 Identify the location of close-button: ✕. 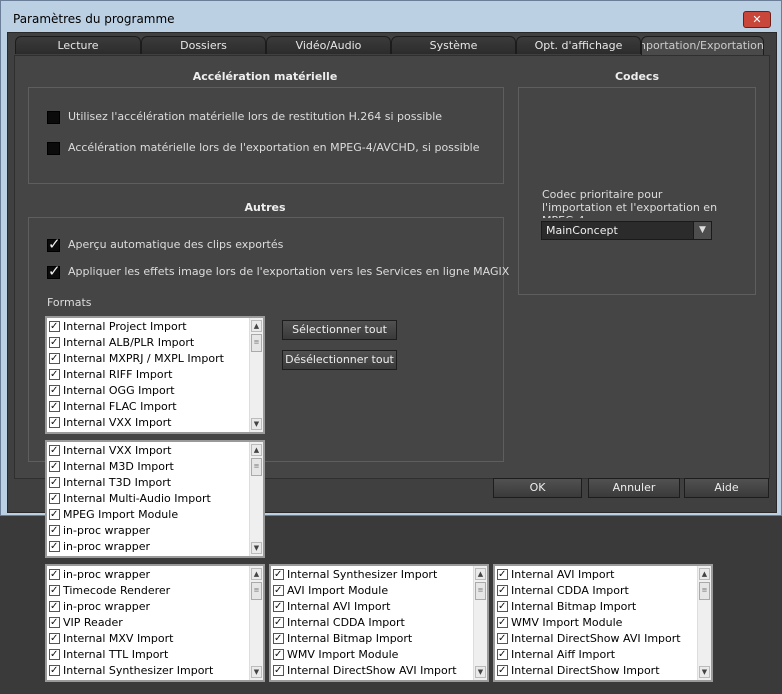
(757, 19).